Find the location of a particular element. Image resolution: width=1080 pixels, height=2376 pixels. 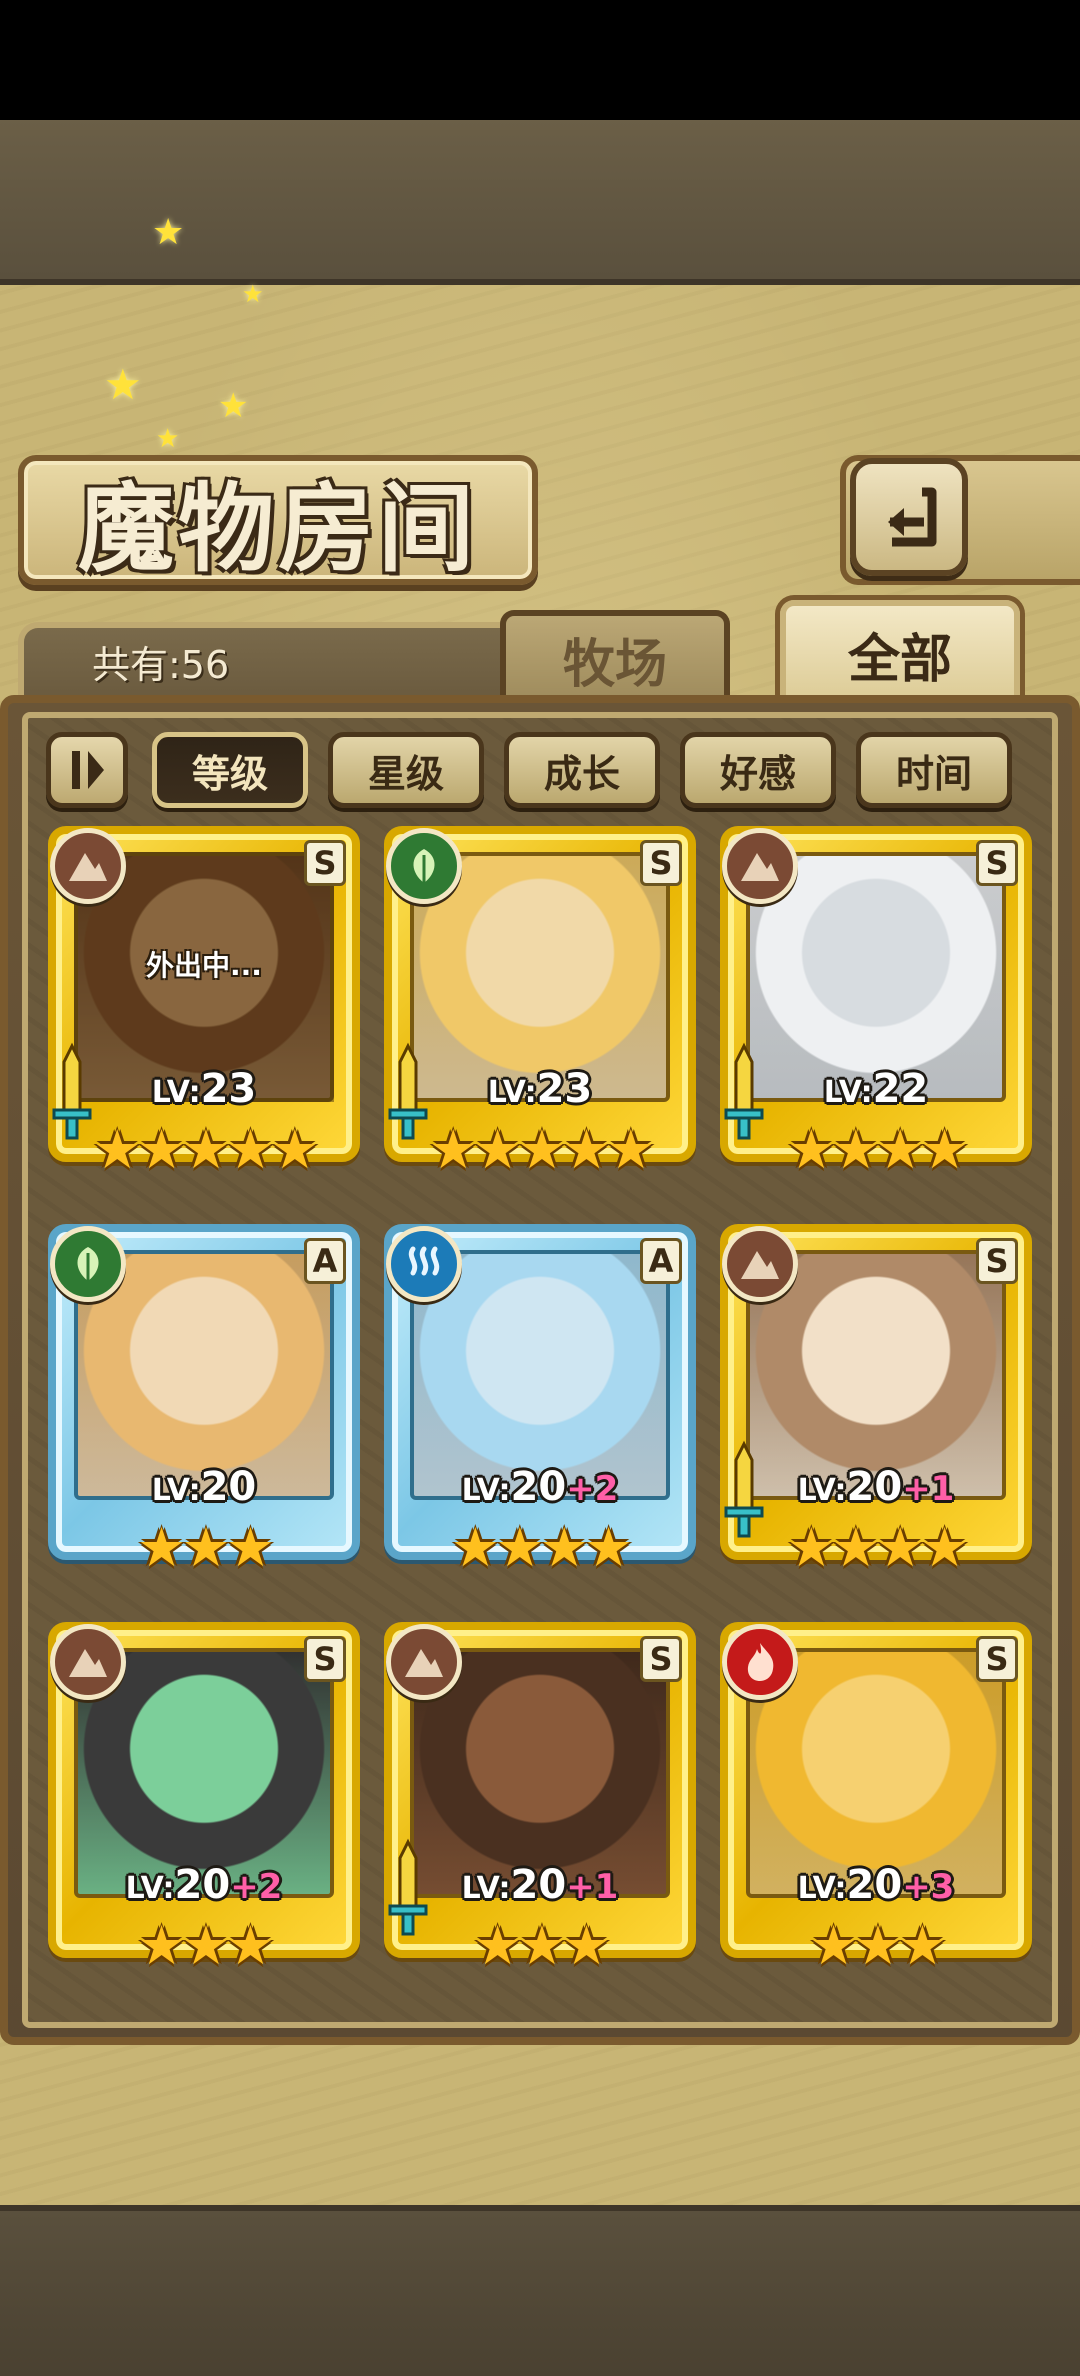

top-map-band is located at coordinates (540, 202).